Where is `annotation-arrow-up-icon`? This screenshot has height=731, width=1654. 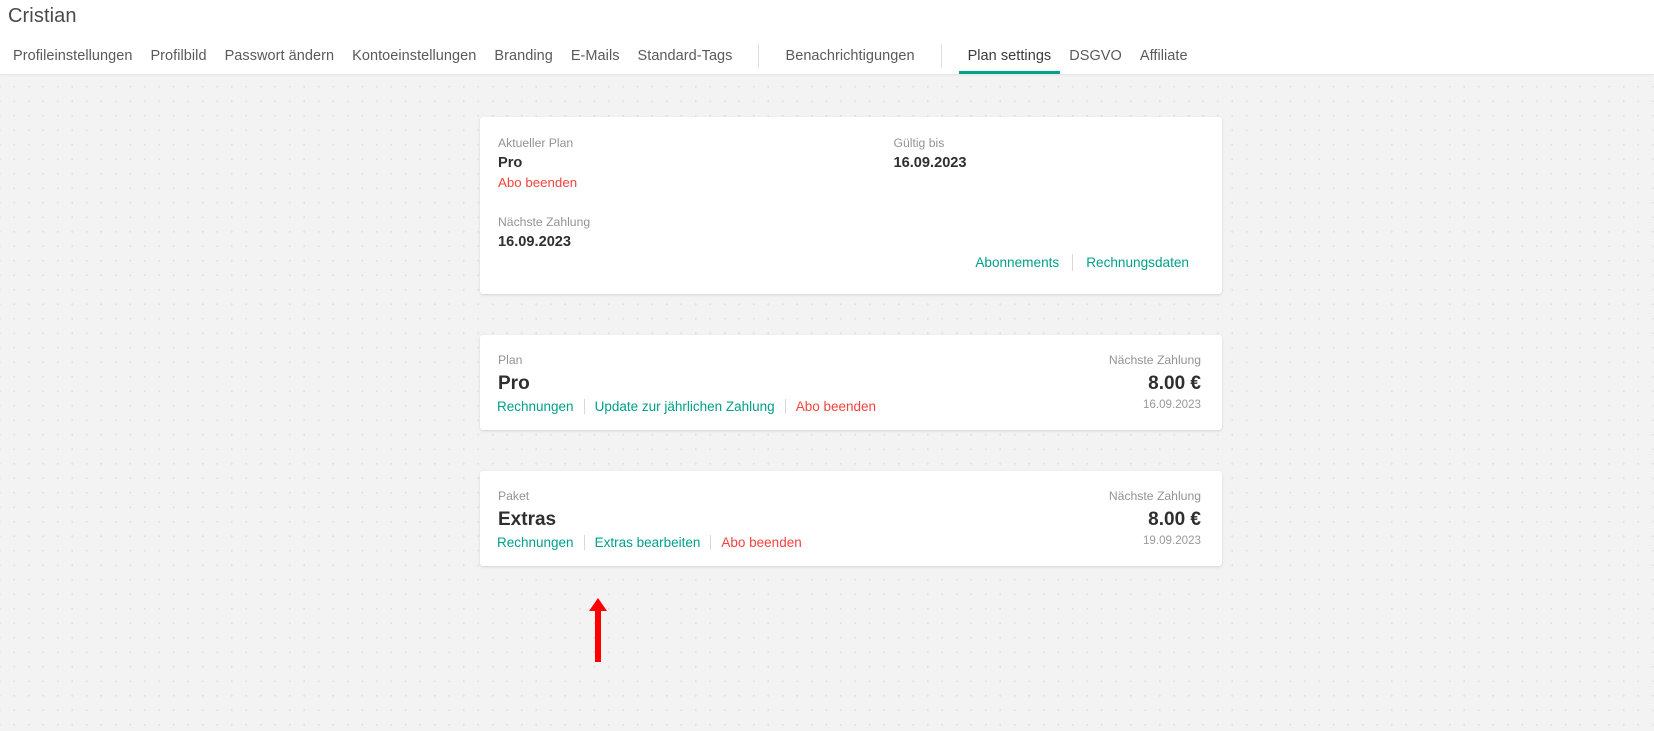
annotation-arrow-up-icon is located at coordinates (598, 630).